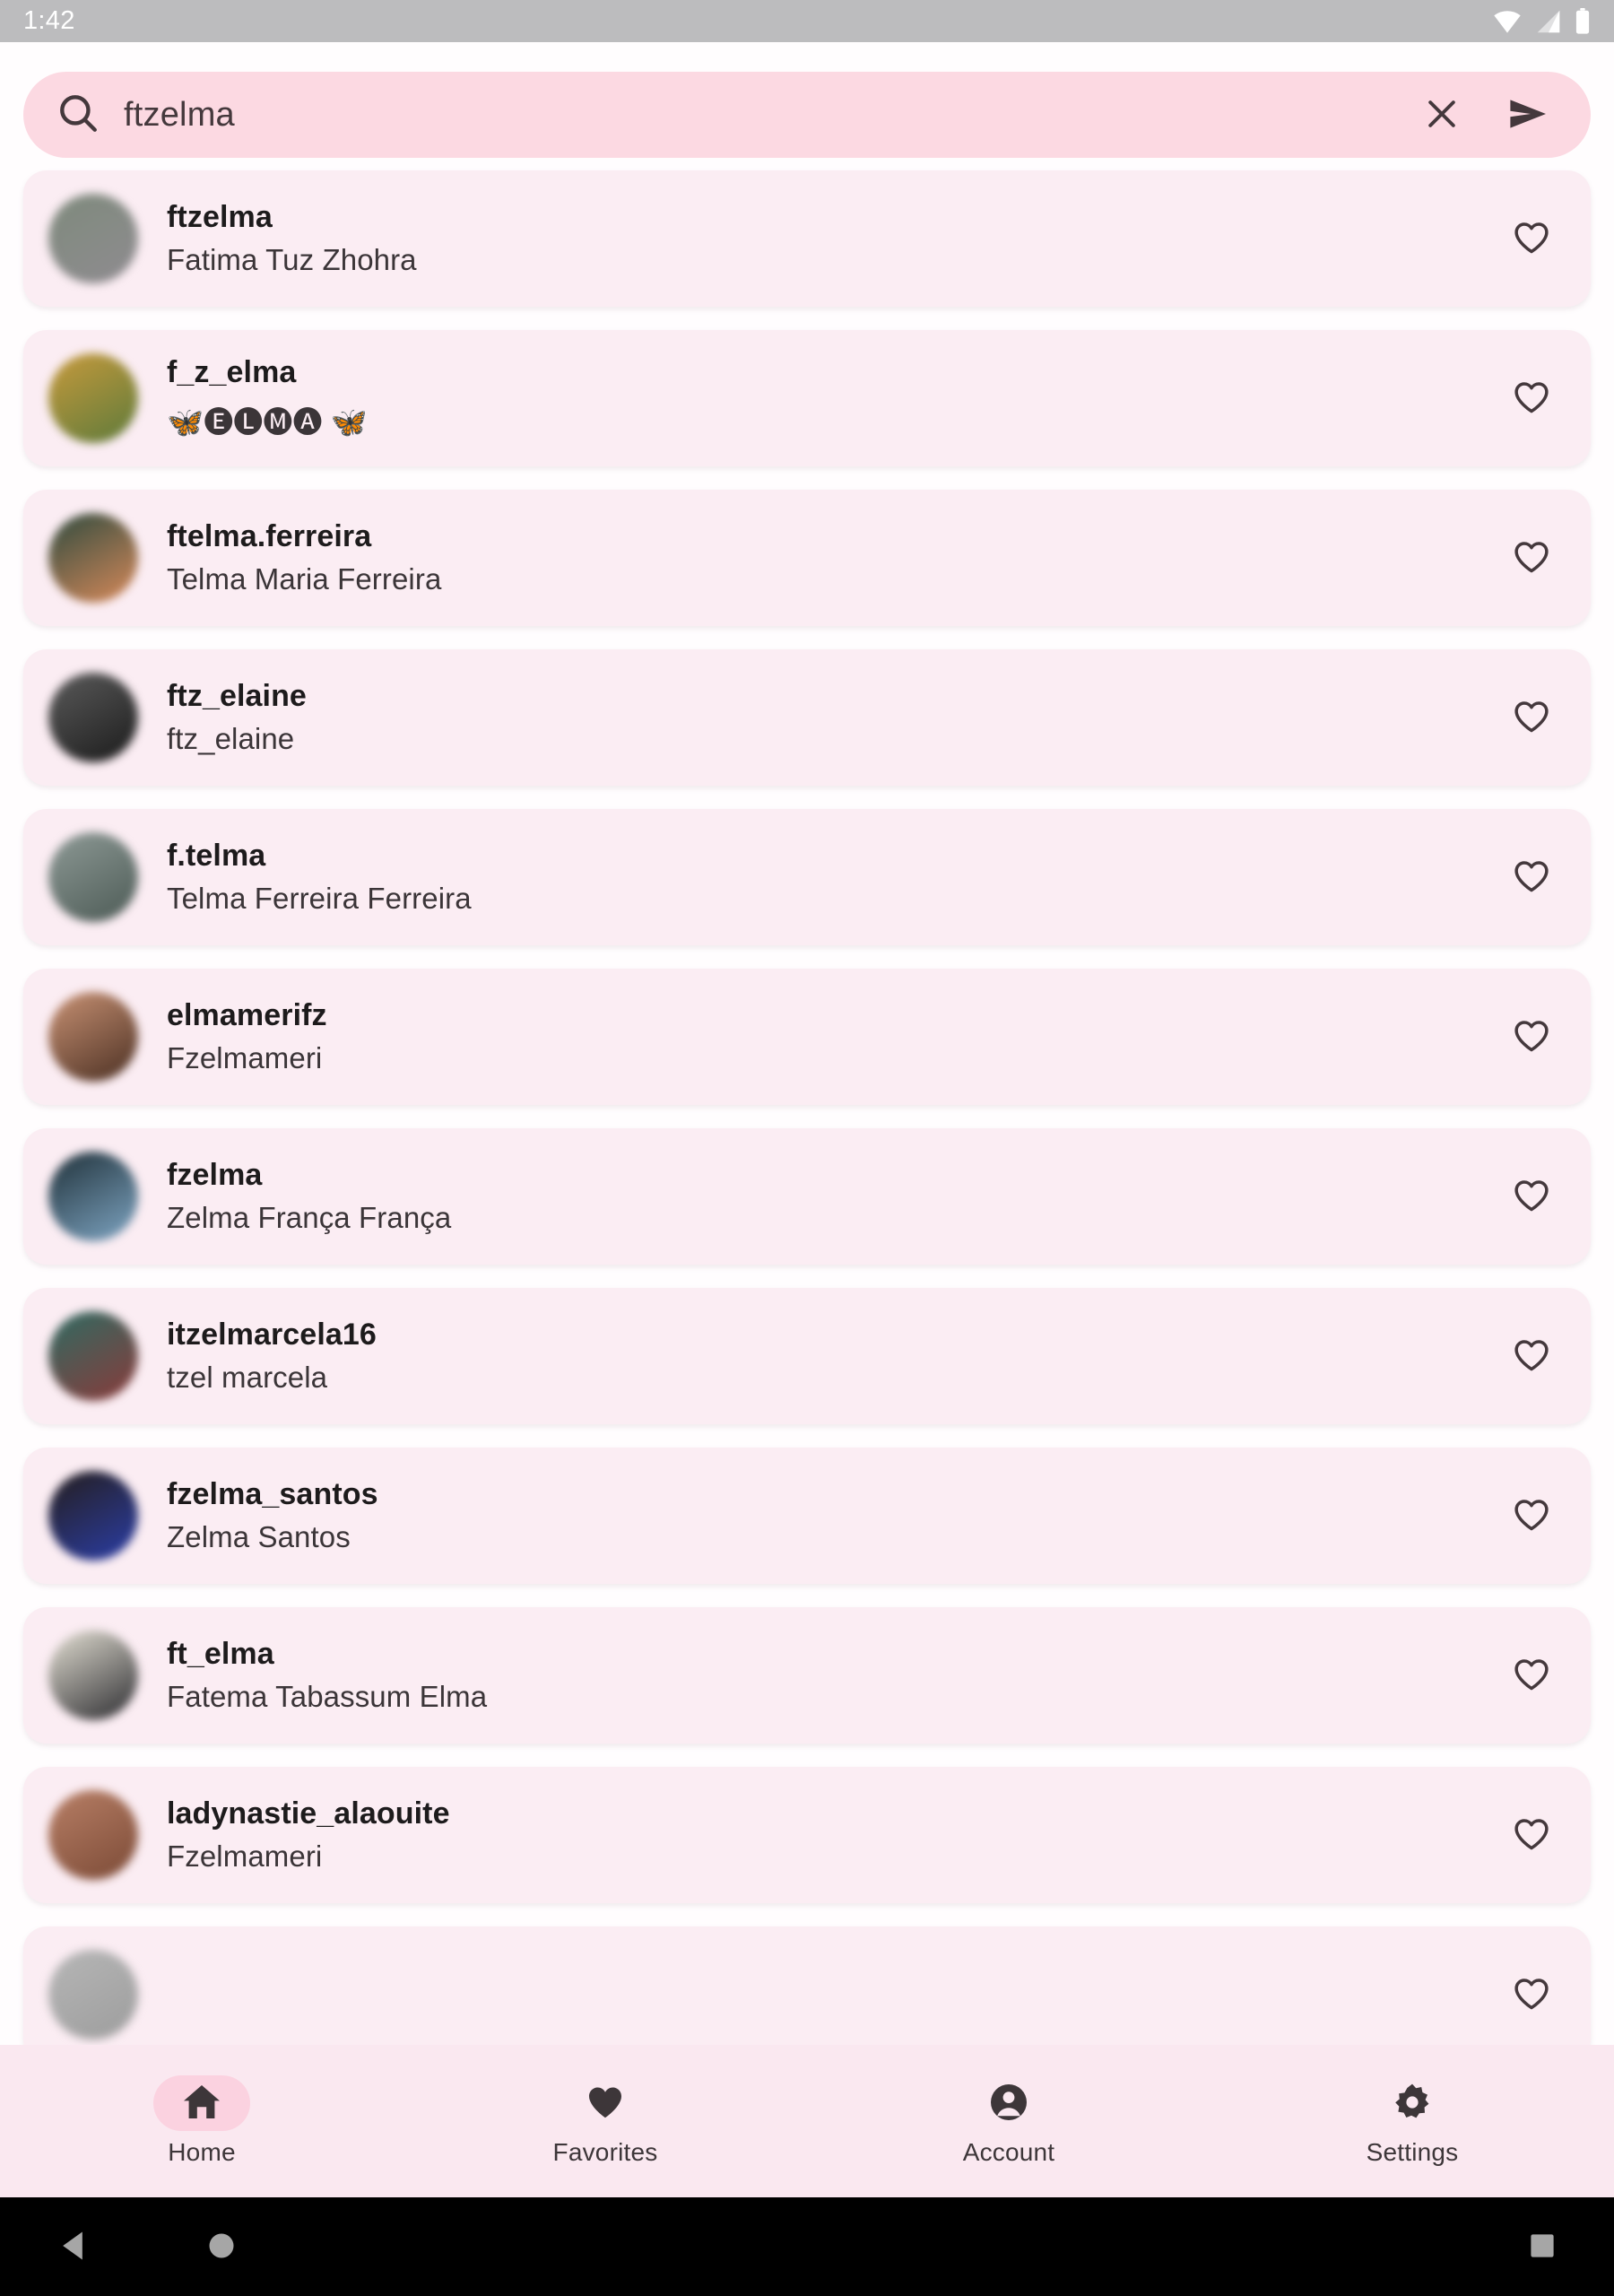 This screenshot has width=1614, height=2296. What do you see at coordinates (835, 877) in the screenshot?
I see `result-text-block: f.telma Telma Ferreira Ferreira` at bounding box center [835, 877].